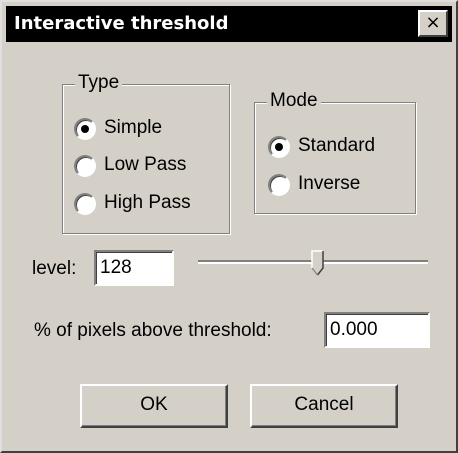 This screenshot has height=453, width=458. What do you see at coordinates (147, 202) in the screenshot?
I see `radio-label: High Pass` at bounding box center [147, 202].